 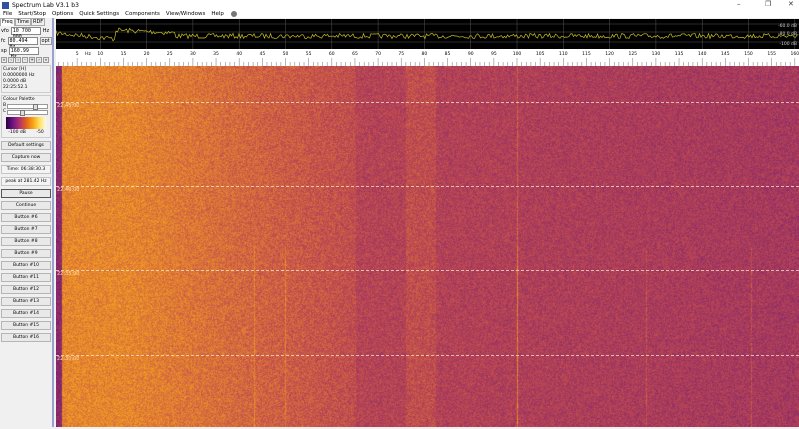 I want to click on button-15-button: Button #15, so click(x=26, y=325).